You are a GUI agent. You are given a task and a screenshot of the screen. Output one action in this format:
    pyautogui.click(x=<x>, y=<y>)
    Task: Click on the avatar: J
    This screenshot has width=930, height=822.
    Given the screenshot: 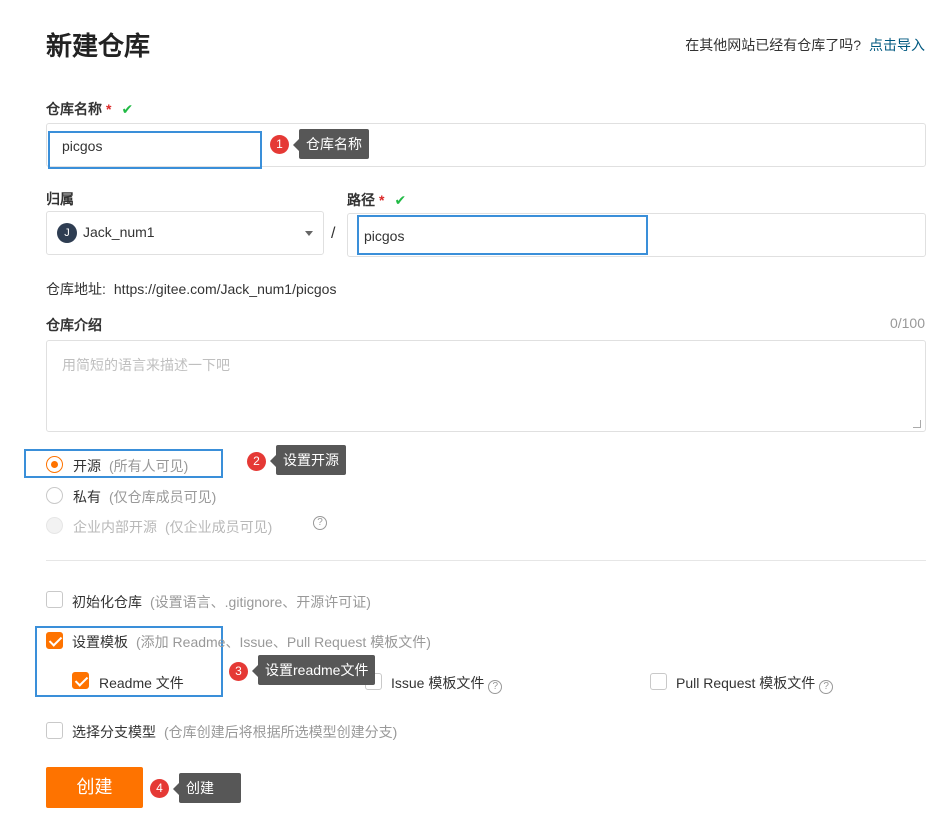 What is the action you would take?
    pyautogui.click(x=67, y=233)
    